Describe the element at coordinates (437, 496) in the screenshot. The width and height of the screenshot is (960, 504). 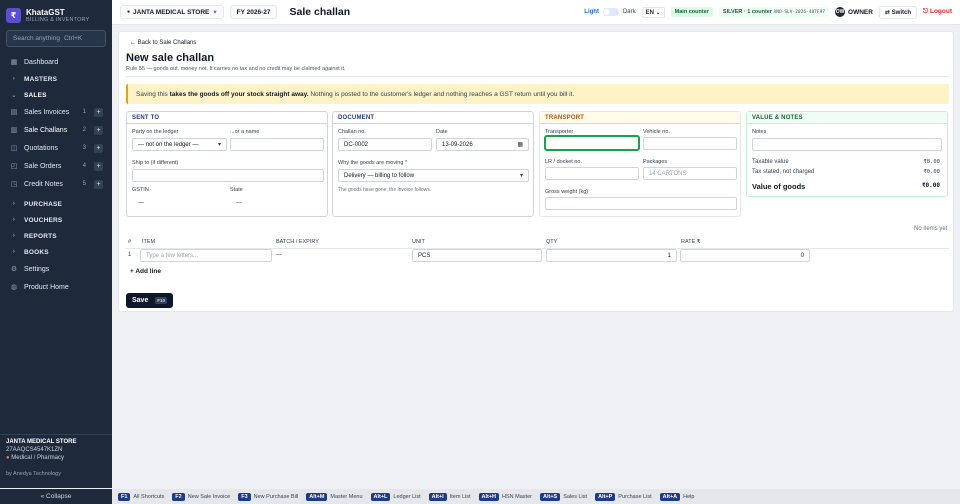
I see `shortcut-key: Alt+I` at that location.